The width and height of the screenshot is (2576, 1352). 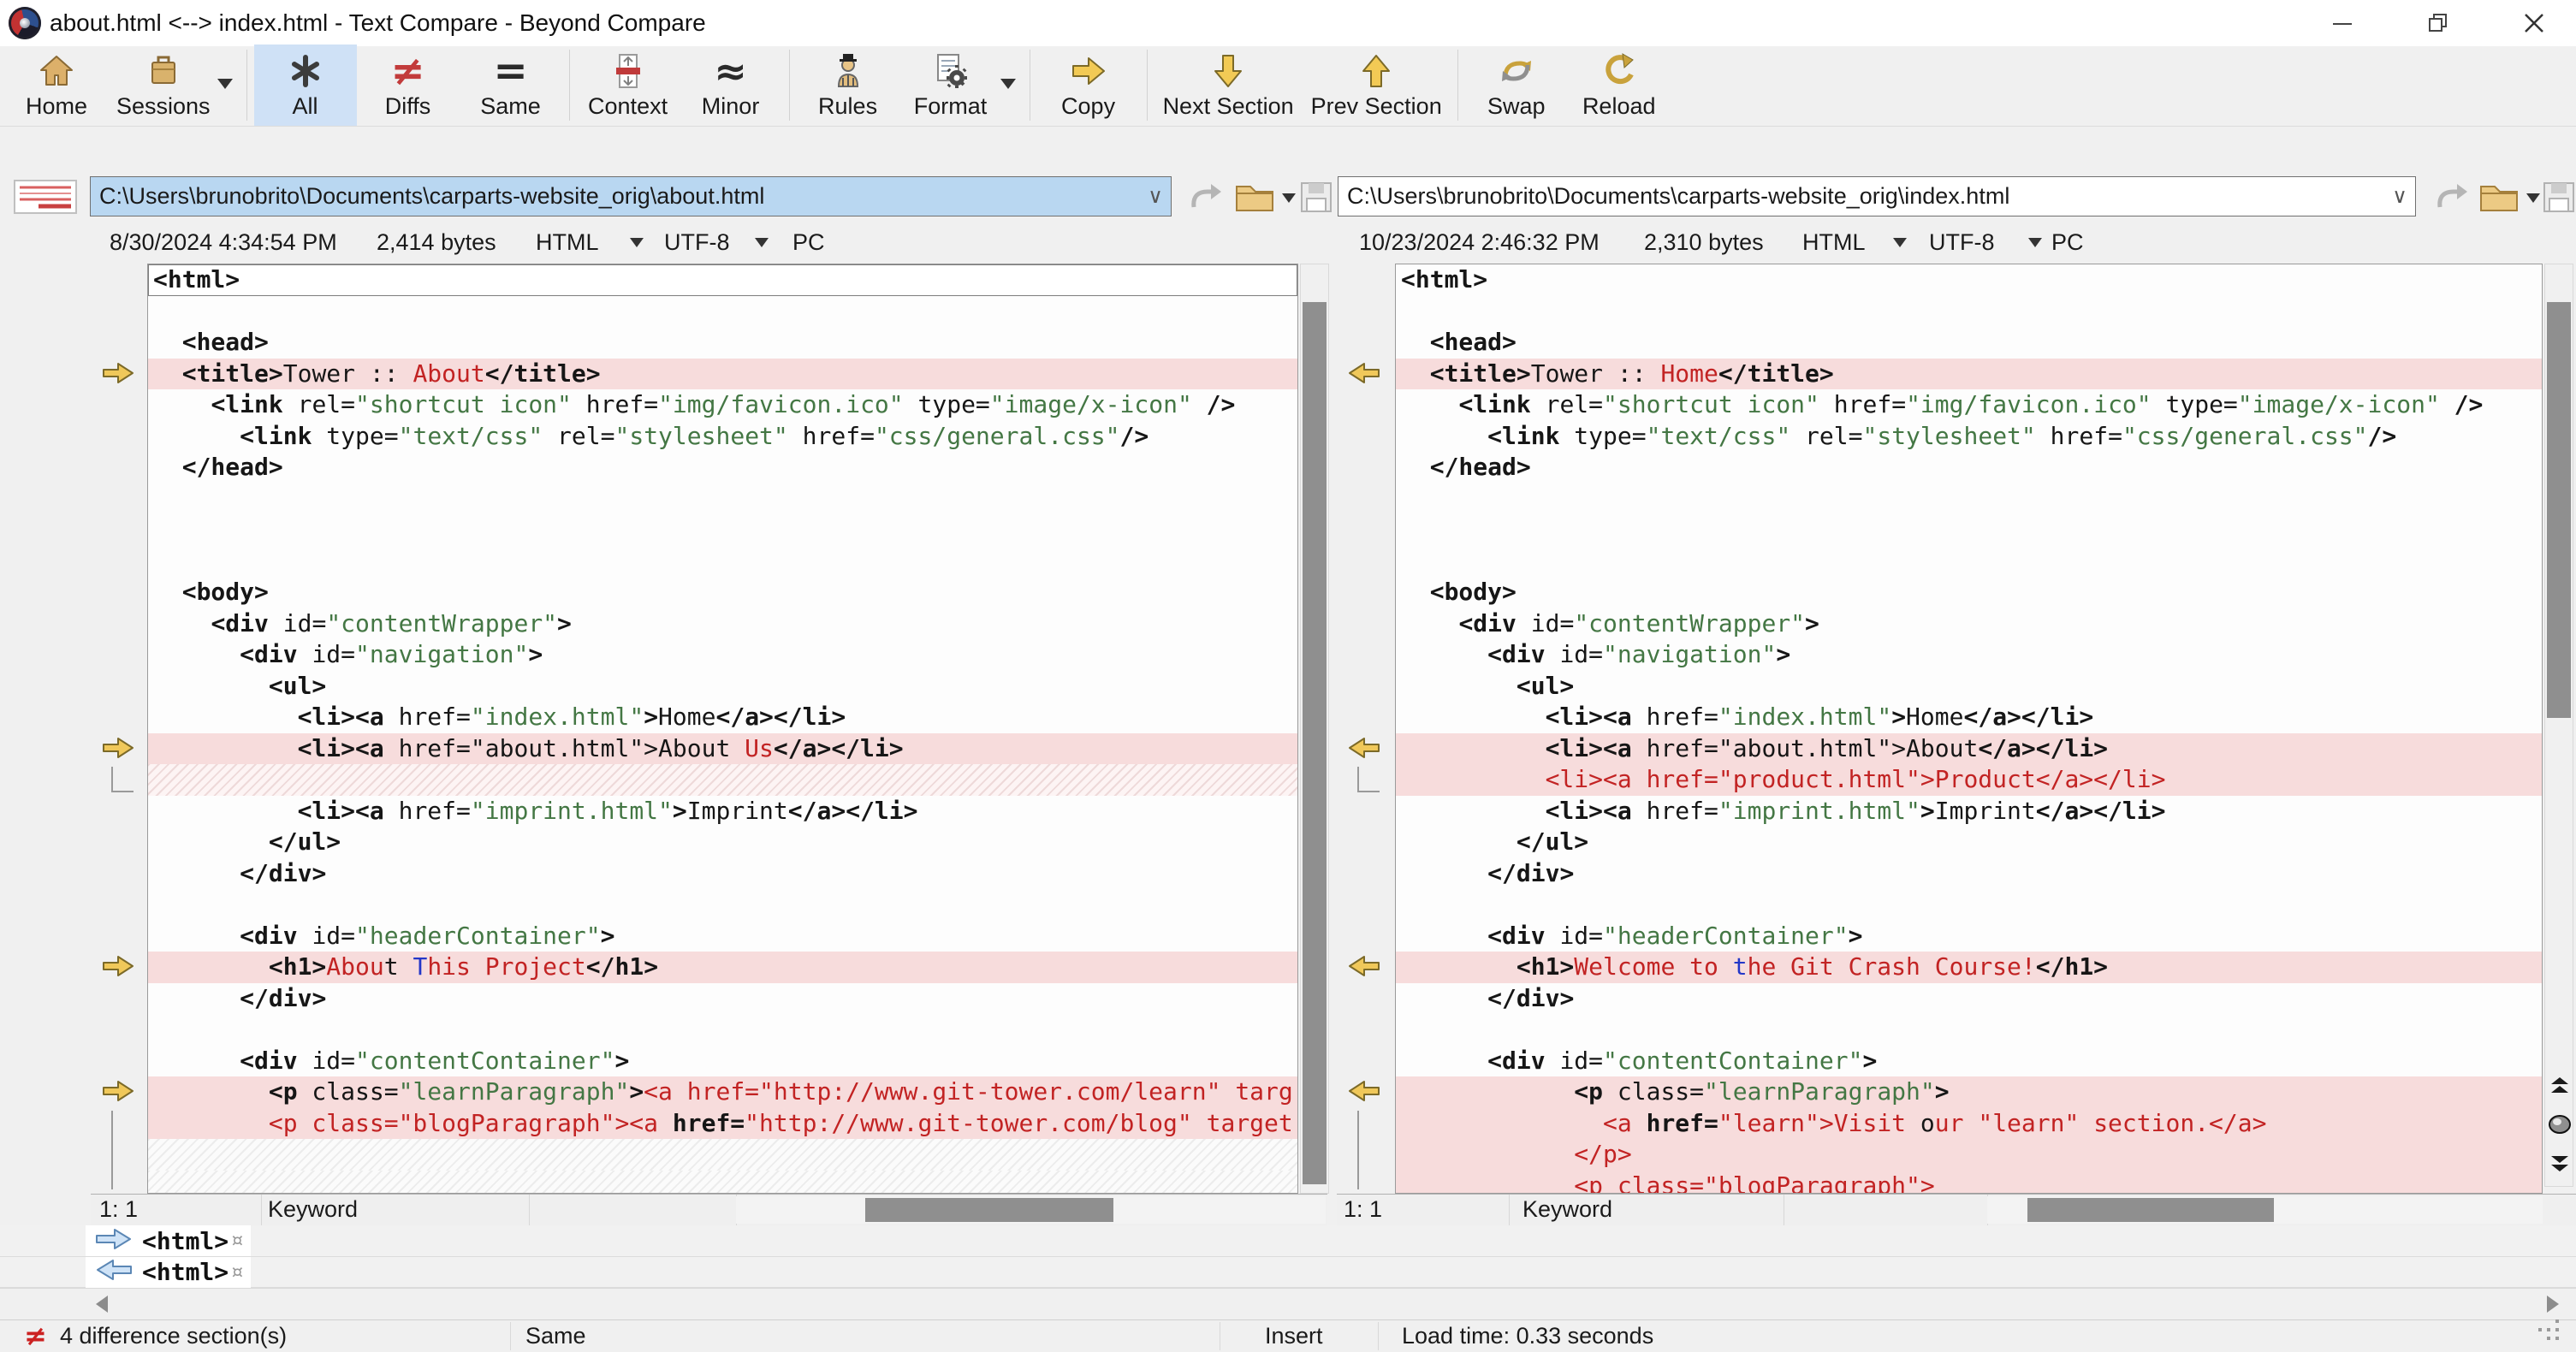 I want to click on left-horizontal-thumb, so click(x=989, y=1210).